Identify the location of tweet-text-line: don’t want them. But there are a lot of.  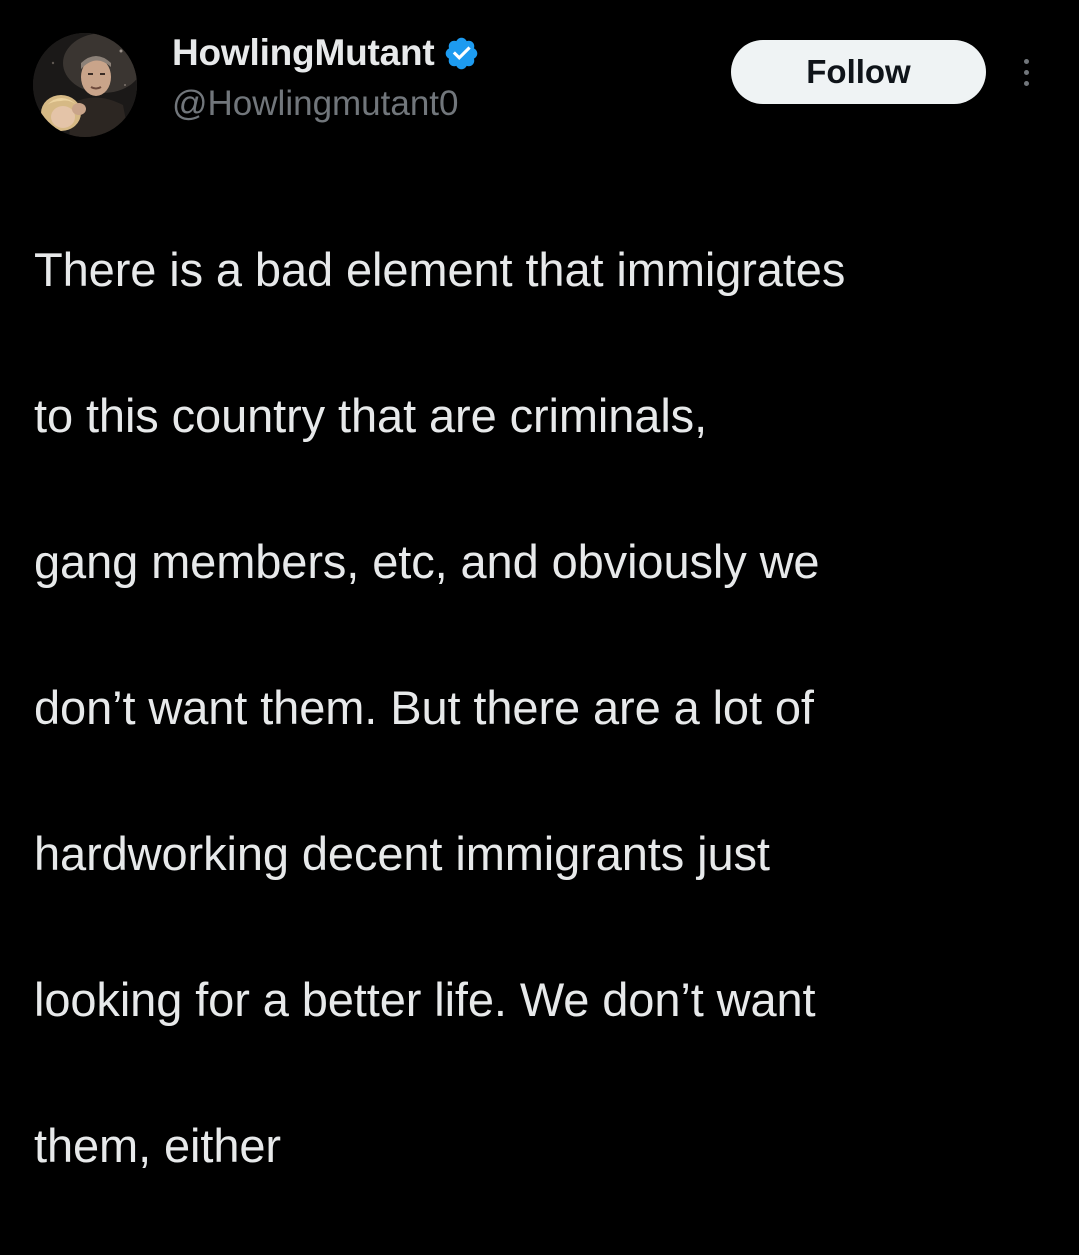
(424, 707).